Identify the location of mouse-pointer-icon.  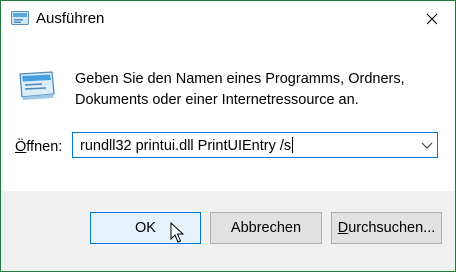
(177, 232).